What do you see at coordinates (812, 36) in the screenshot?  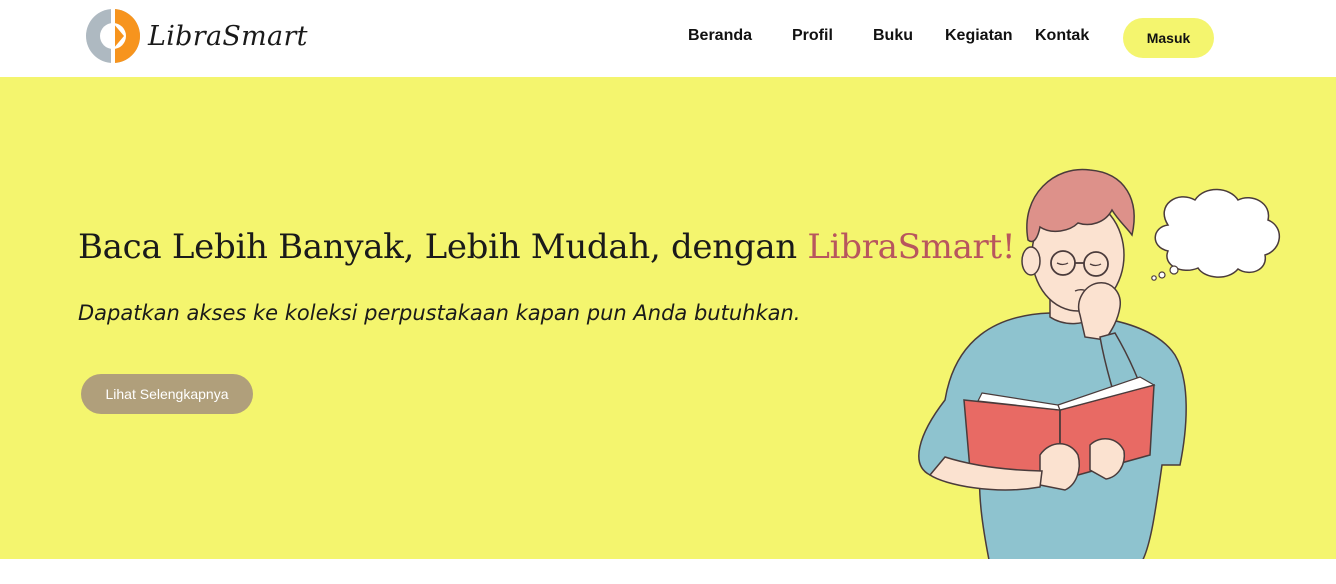 I see `nav-link-profil: Profil` at bounding box center [812, 36].